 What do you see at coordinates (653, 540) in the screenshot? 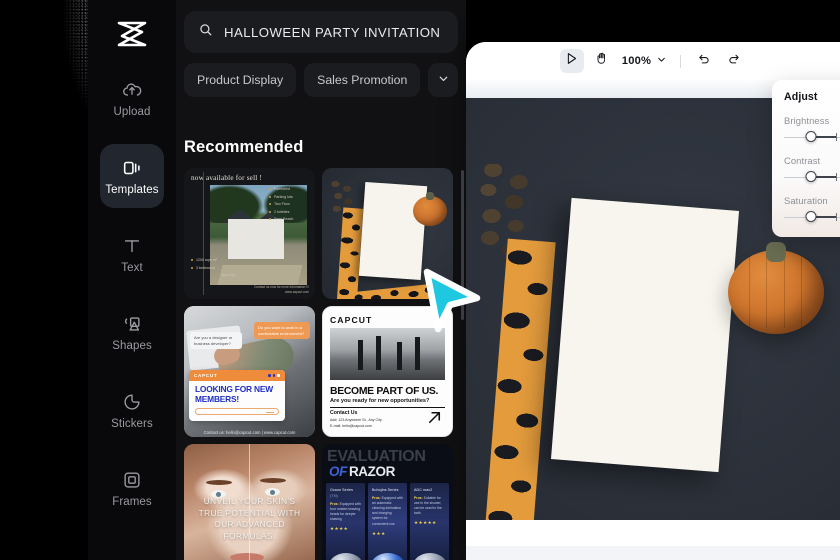
I see `canvas-footer` at bounding box center [653, 540].